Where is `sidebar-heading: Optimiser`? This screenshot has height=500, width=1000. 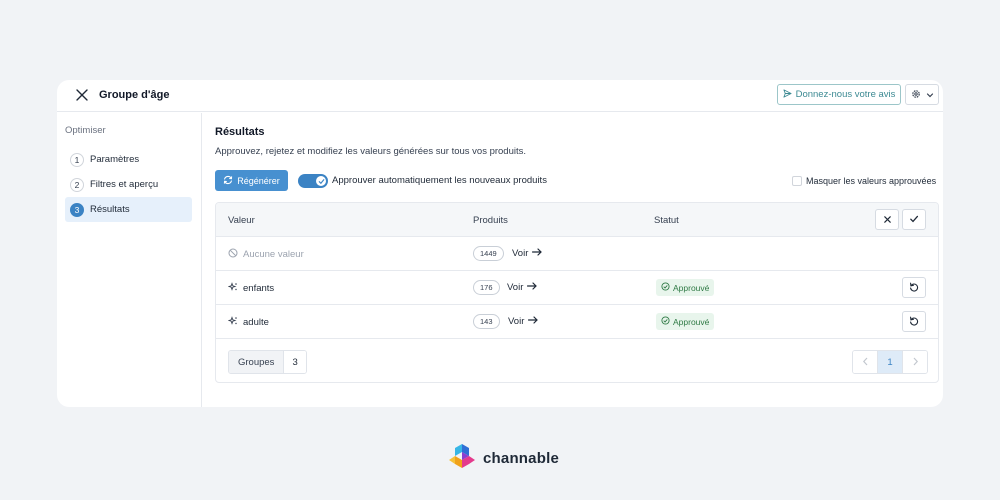 sidebar-heading: Optimiser is located at coordinates (85, 130).